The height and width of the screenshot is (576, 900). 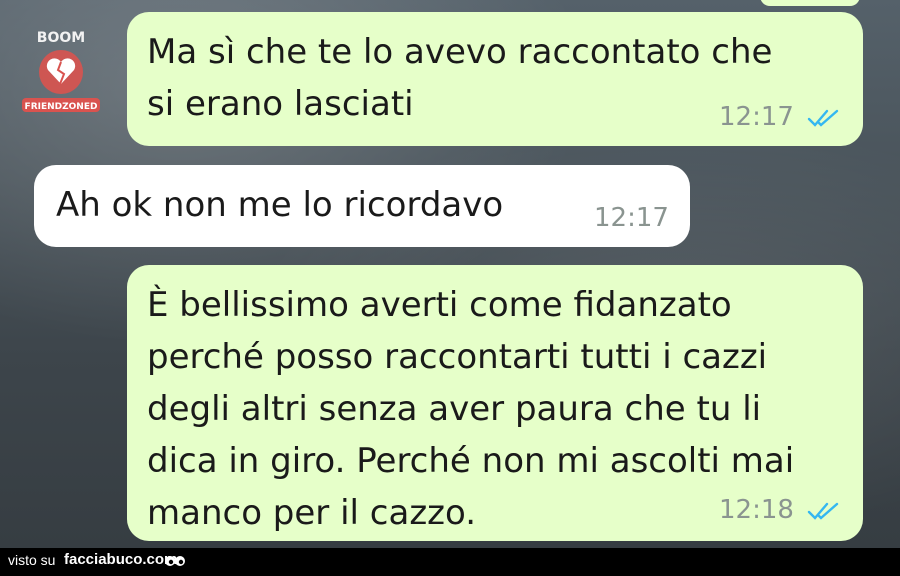 I want to click on previous-message-edge, so click(x=810, y=3).